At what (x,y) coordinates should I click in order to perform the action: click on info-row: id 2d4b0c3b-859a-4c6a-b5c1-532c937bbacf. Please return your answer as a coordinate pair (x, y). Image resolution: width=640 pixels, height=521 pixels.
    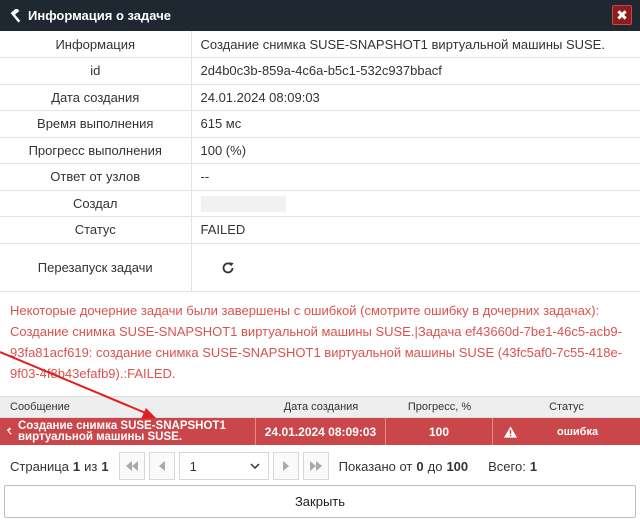
    Looking at the image, I should click on (320, 71).